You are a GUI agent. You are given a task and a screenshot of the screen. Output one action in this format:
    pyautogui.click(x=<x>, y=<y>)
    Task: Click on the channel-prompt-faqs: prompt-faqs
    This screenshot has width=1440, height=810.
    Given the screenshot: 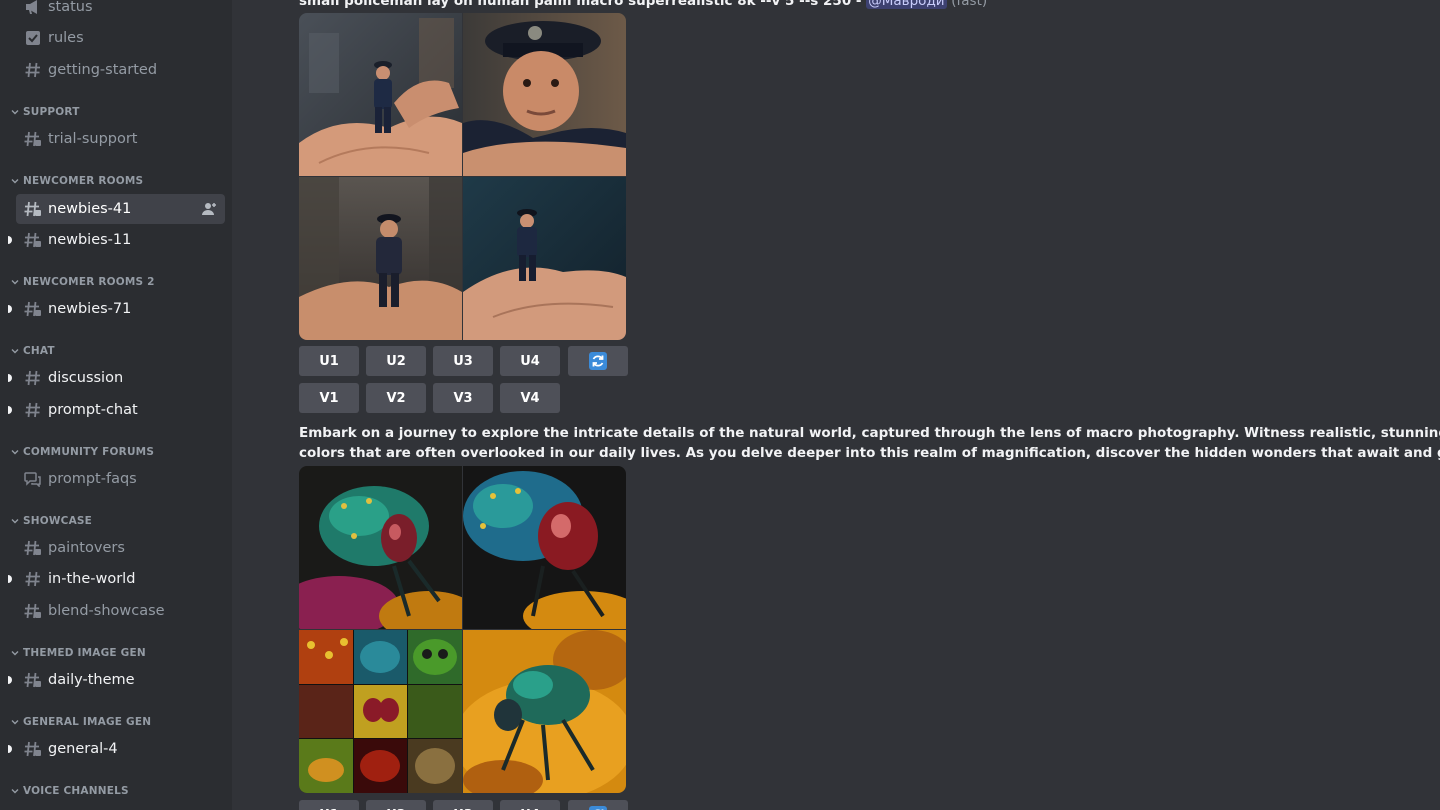 What is the action you would take?
    pyautogui.click(x=120, y=479)
    